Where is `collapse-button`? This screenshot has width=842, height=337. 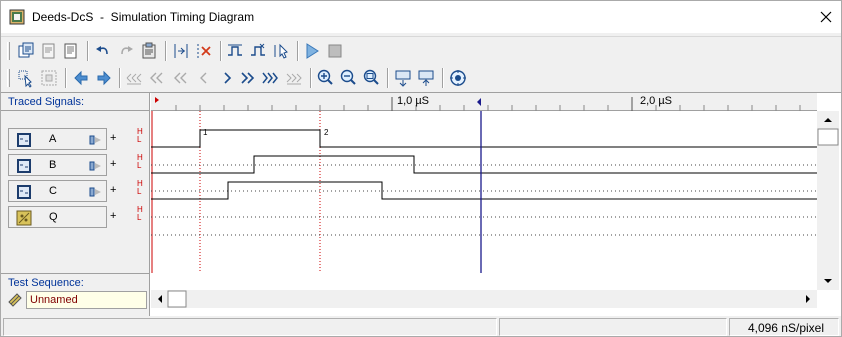
collapse-button is located at coordinates (426, 78).